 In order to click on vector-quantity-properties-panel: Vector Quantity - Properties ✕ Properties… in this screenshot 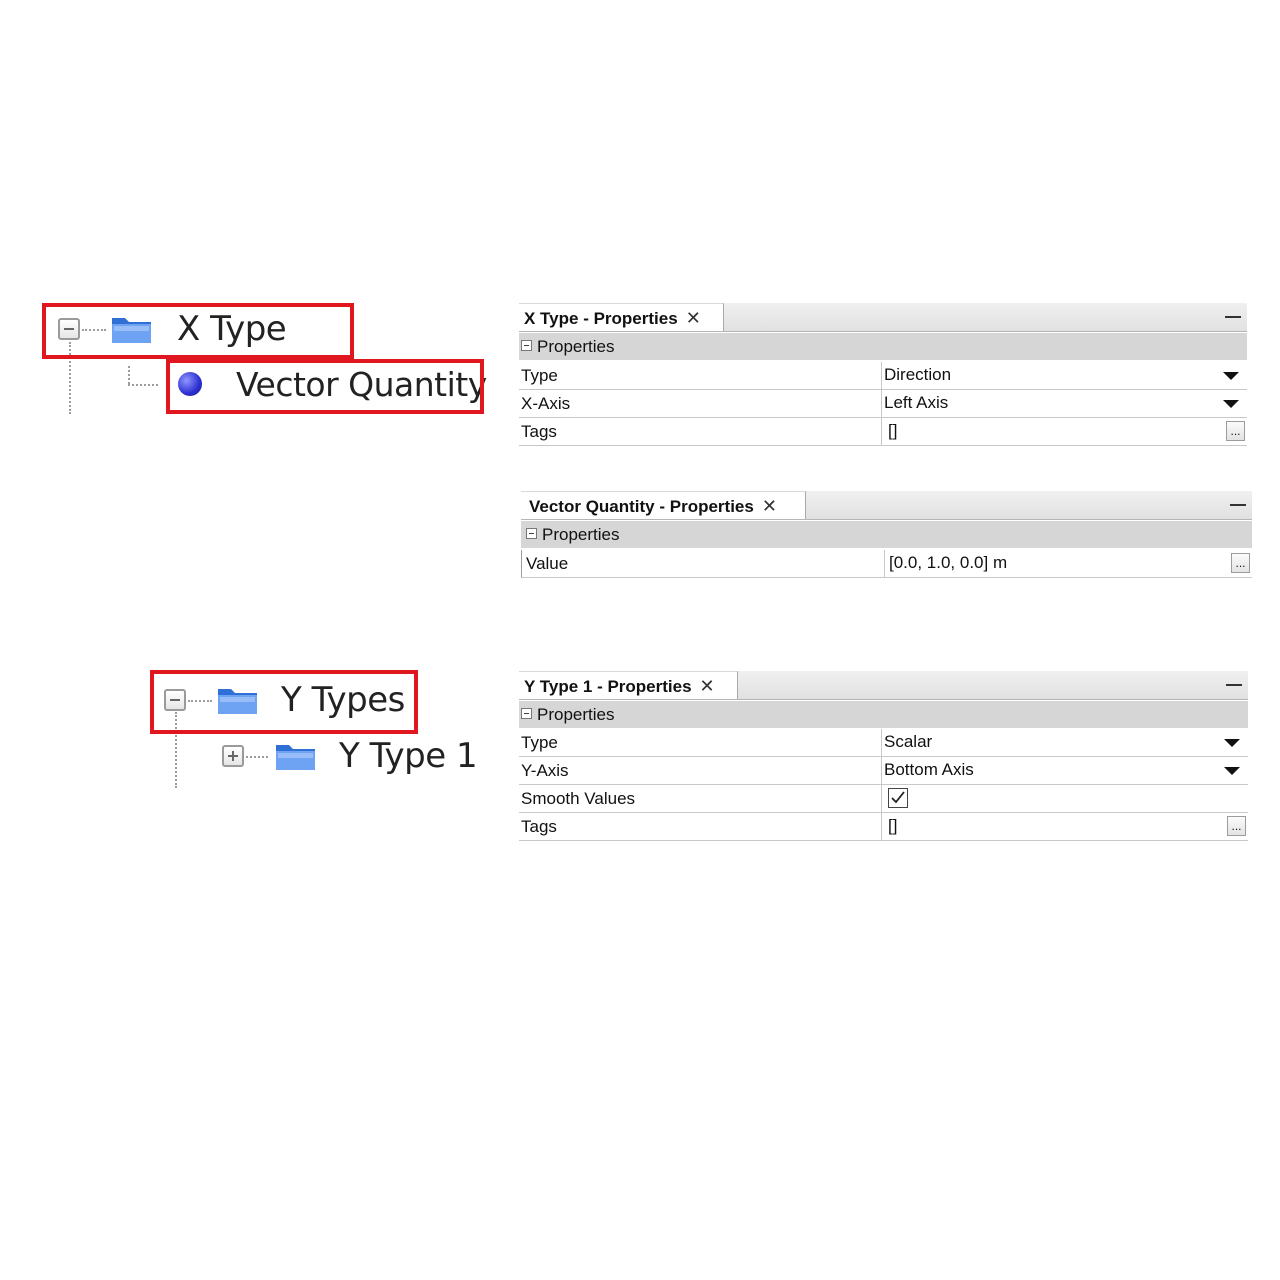, I will do `click(886, 535)`.